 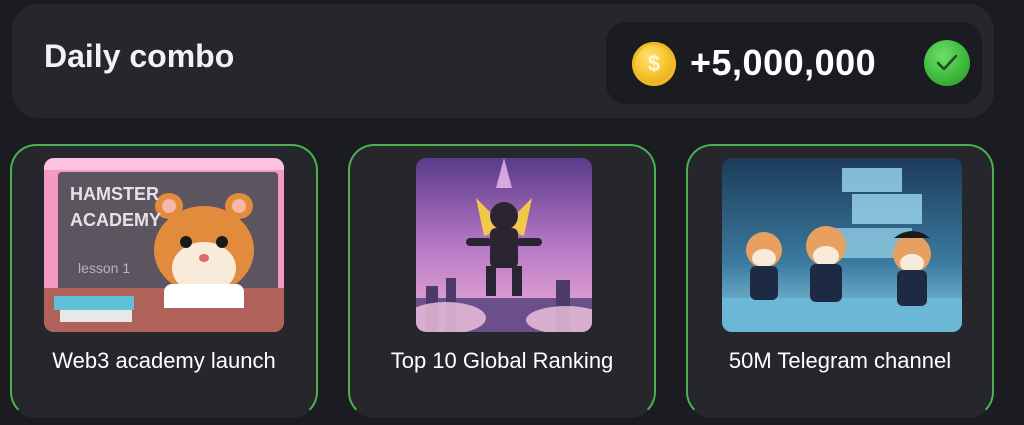 I want to click on board-text-line2: ACADEMY, so click(x=116, y=220).